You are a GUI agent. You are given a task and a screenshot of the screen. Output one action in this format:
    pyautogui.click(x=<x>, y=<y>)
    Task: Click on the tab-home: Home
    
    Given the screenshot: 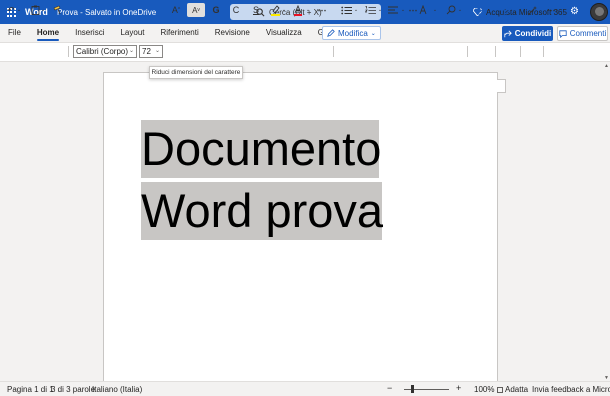 What is the action you would take?
    pyautogui.click(x=48, y=33)
    